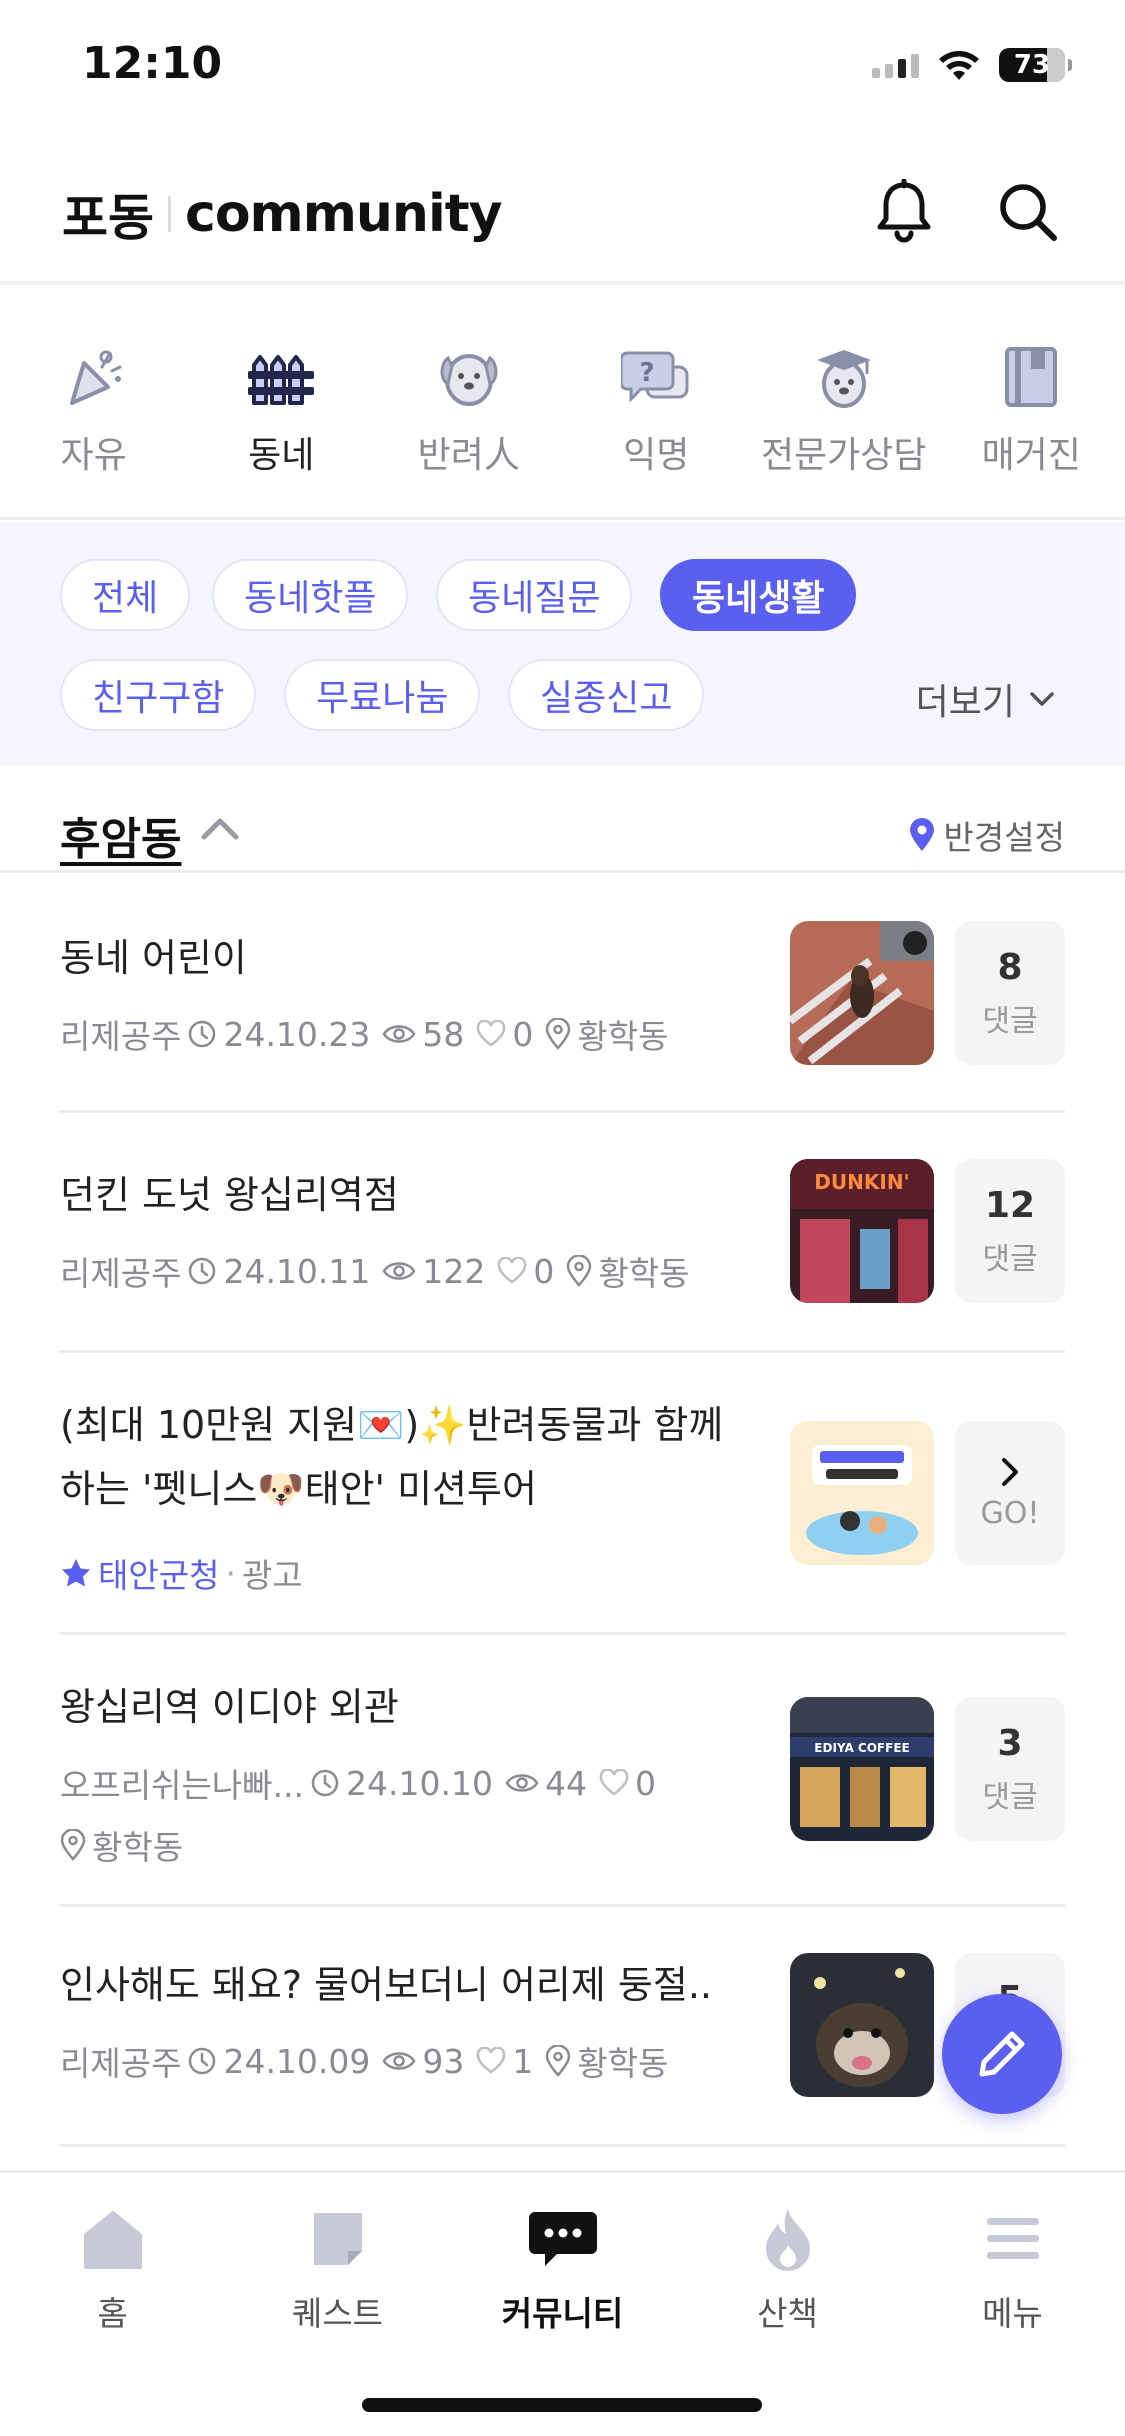 This screenshot has width=1125, height=2436. Describe the element at coordinates (1032, 65) in the screenshot. I see `battery-level: 73` at that location.